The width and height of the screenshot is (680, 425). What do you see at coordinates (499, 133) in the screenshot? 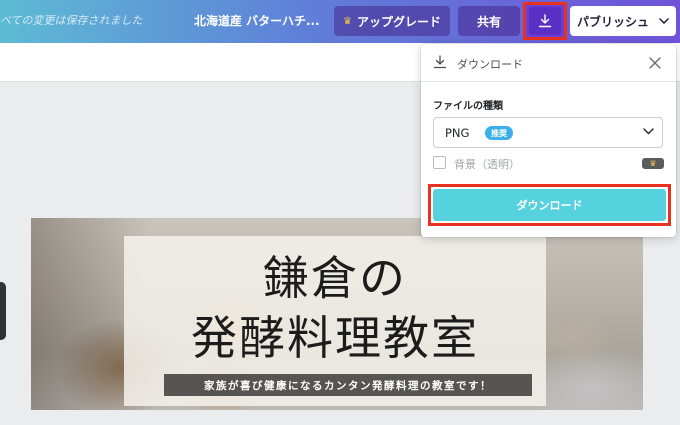
I see `recommended-badge: 推奨` at bounding box center [499, 133].